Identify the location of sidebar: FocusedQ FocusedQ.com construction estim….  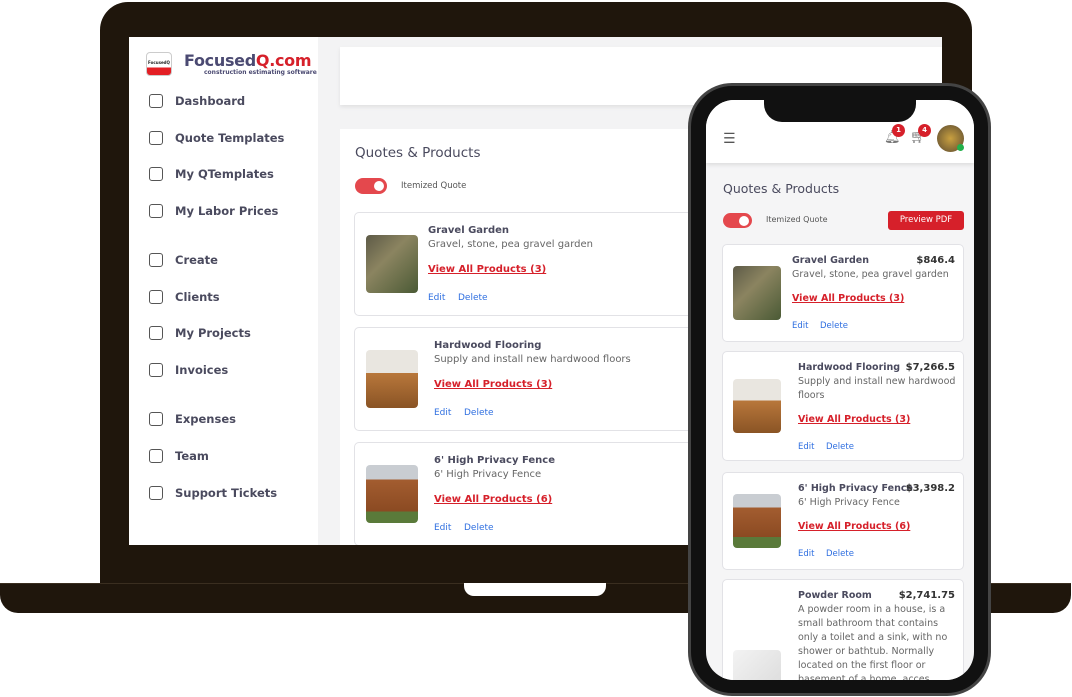
(223, 291).